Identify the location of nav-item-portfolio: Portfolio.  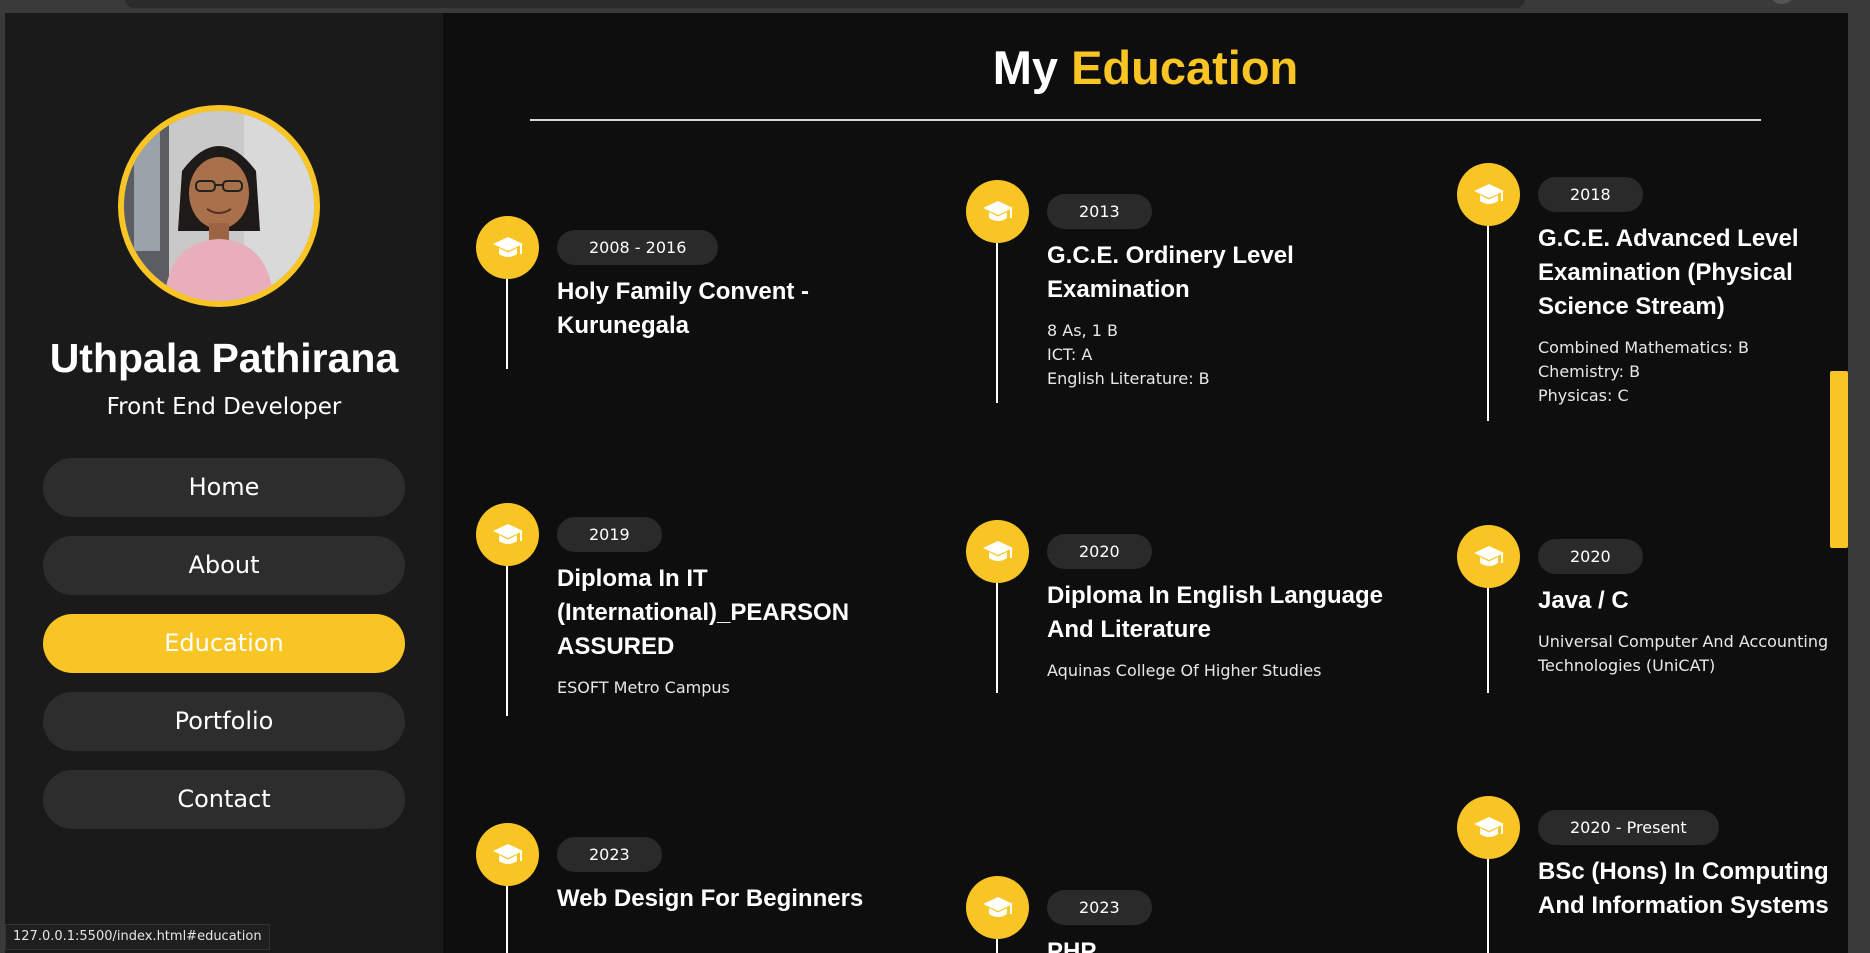
(224, 721).